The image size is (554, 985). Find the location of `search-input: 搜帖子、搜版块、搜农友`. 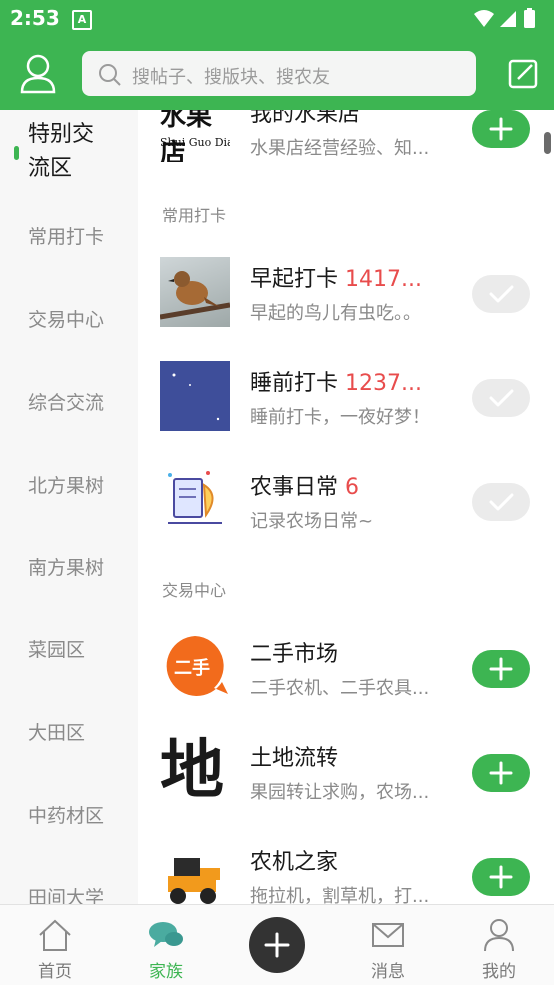

search-input: 搜帖子、搜版块、搜农友 is located at coordinates (279, 73).